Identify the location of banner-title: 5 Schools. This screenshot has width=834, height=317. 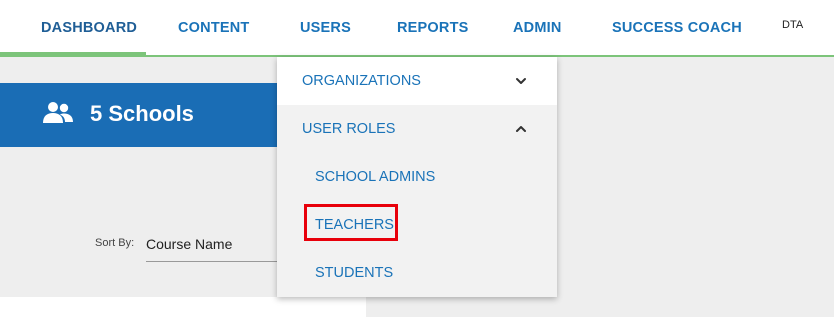
(142, 113).